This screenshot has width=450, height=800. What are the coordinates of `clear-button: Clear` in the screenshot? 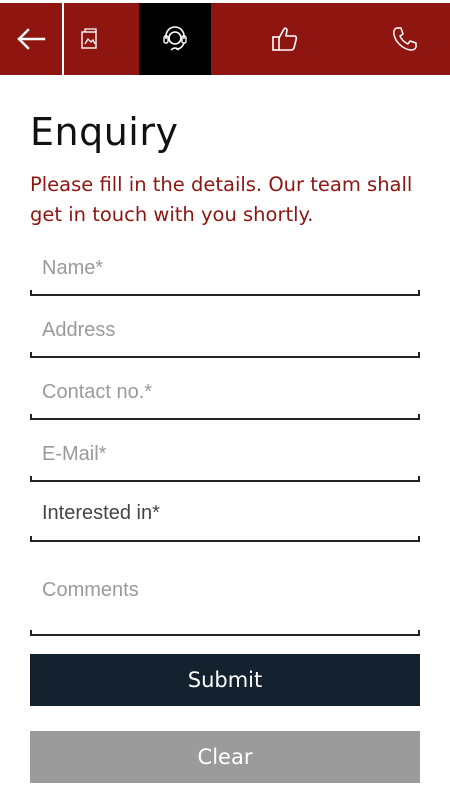 It's located at (225, 757).